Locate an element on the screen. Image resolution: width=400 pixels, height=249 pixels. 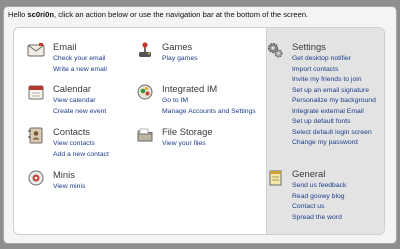
games-title: Games is located at coordinates (177, 46).